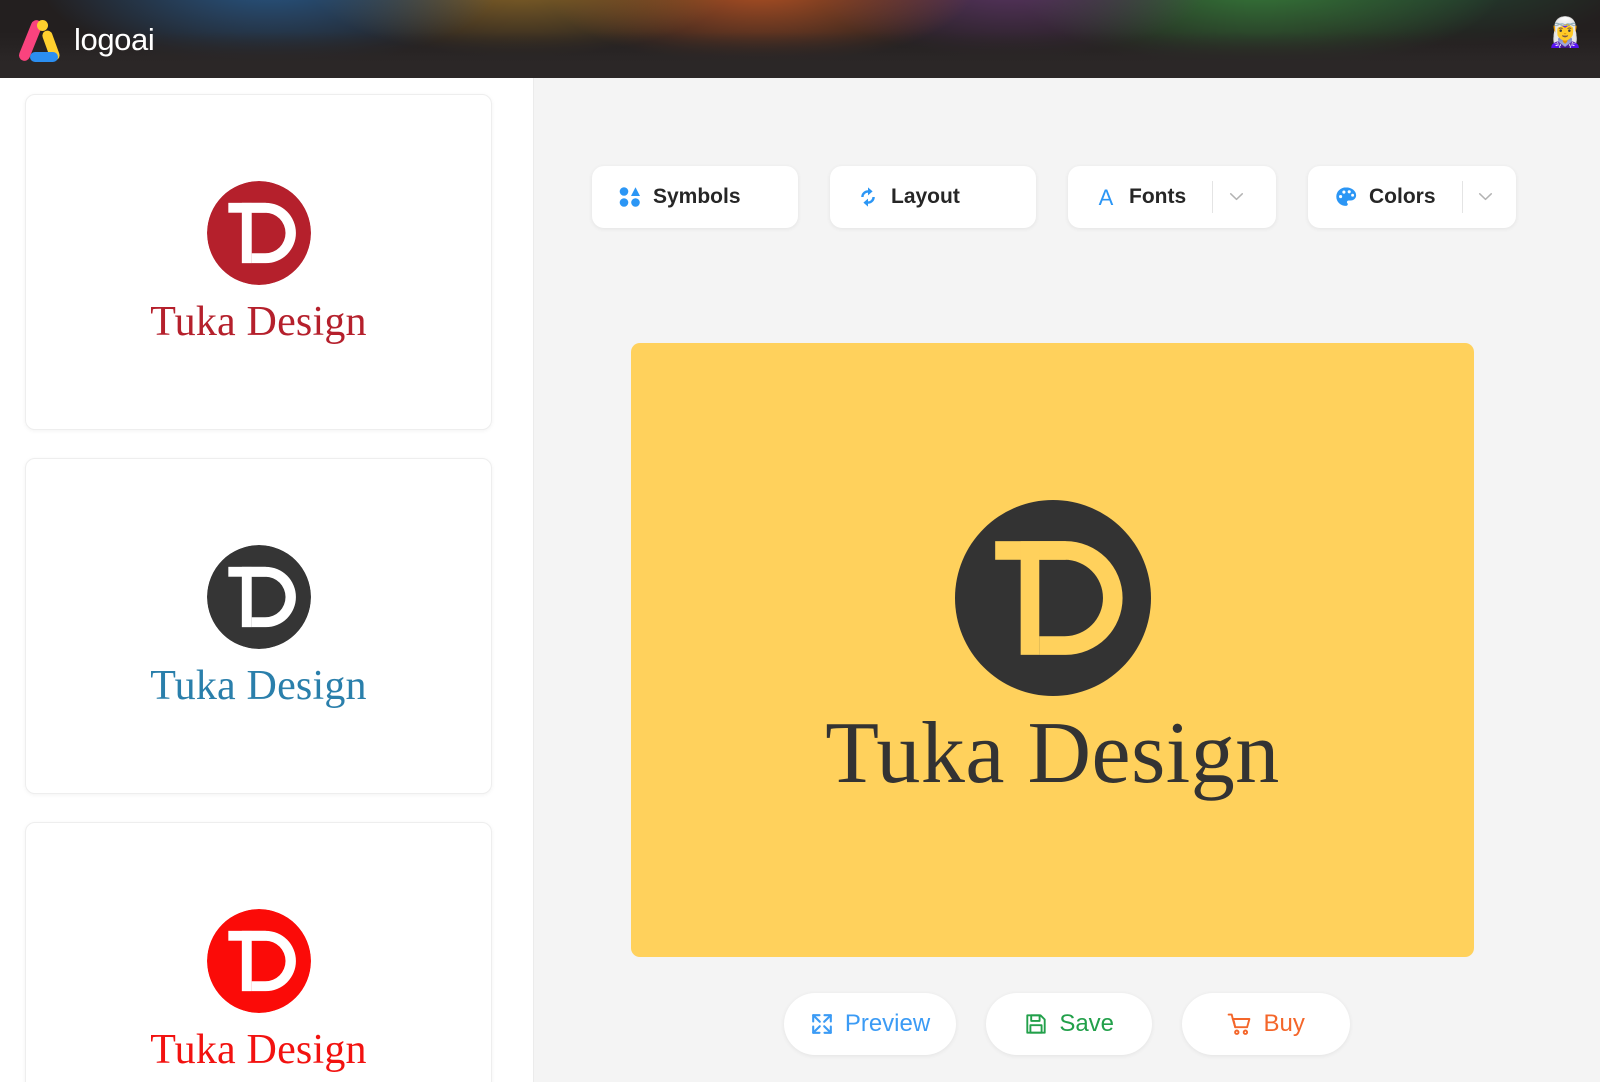 This screenshot has height=1082, width=1600. Describe the element at coordinates (630, 197) in the screenshot. I see `symbols-grid-icon` at that location.